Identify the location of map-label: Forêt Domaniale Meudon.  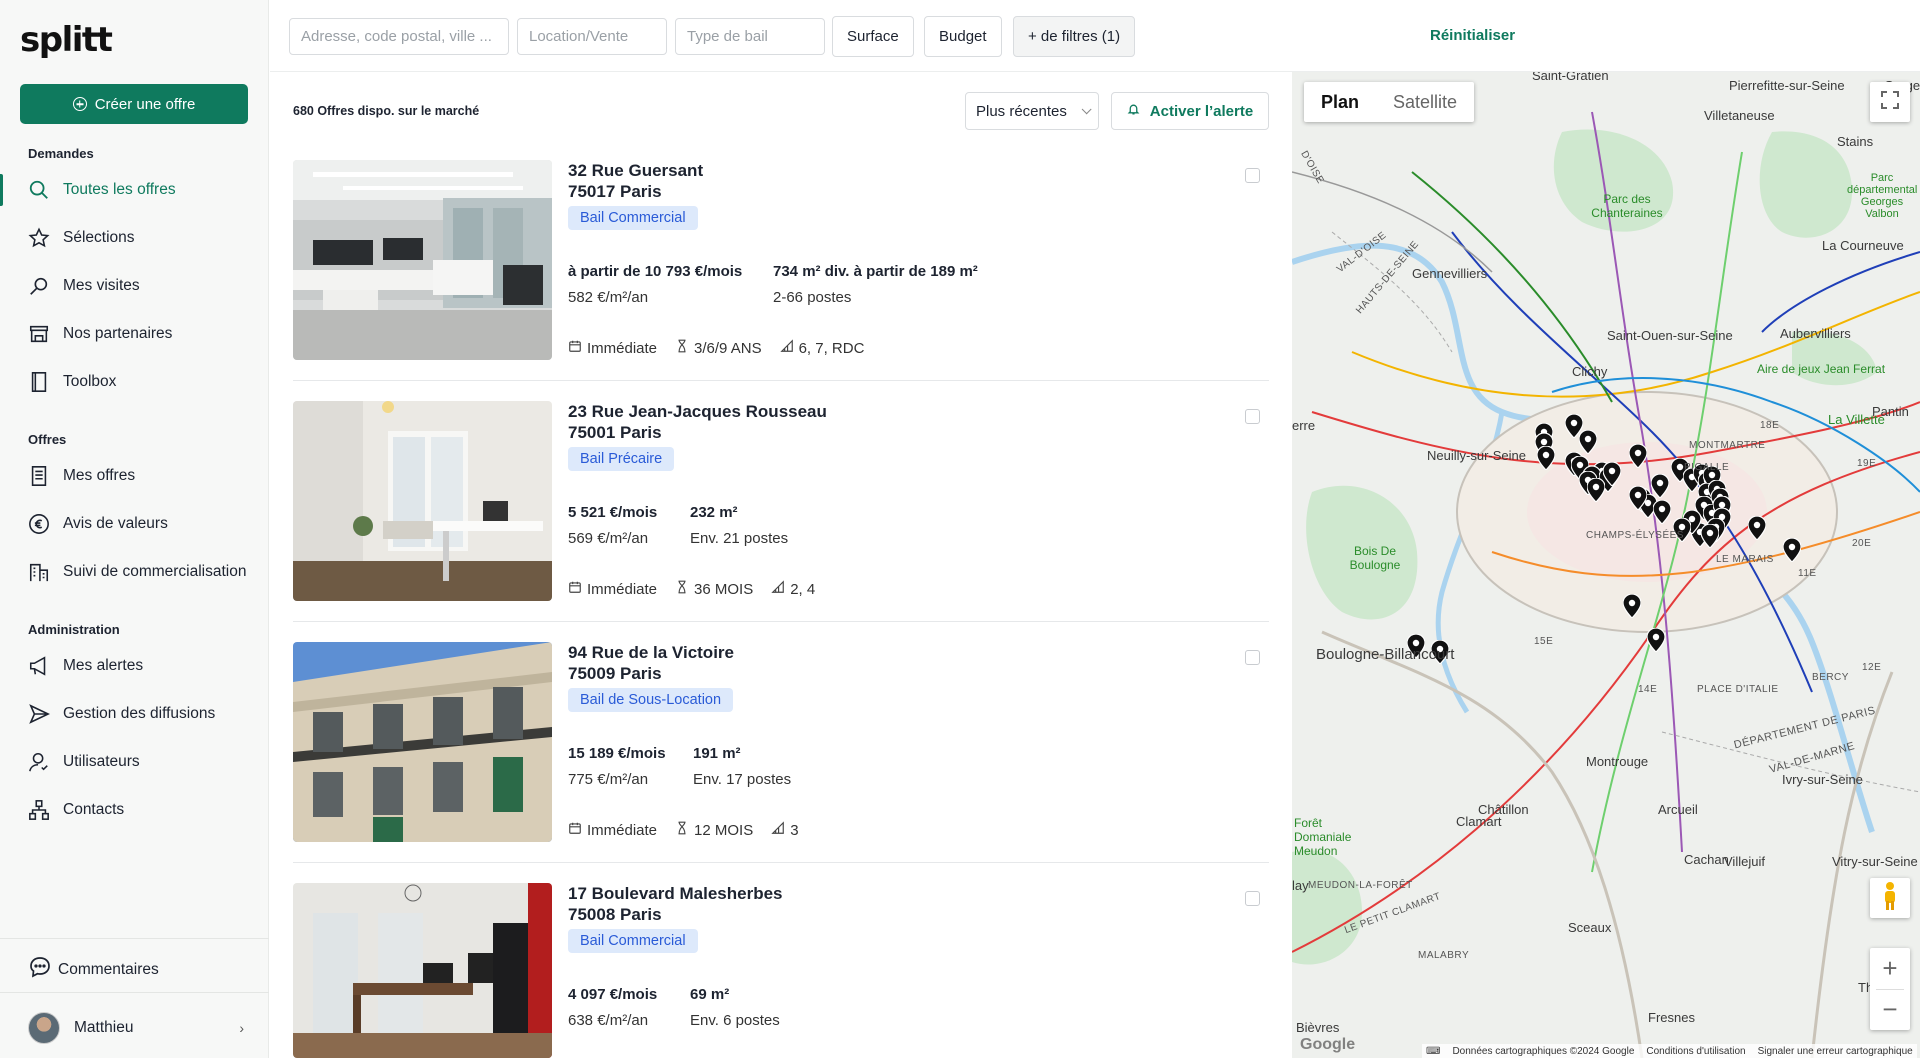
(1323, 837).